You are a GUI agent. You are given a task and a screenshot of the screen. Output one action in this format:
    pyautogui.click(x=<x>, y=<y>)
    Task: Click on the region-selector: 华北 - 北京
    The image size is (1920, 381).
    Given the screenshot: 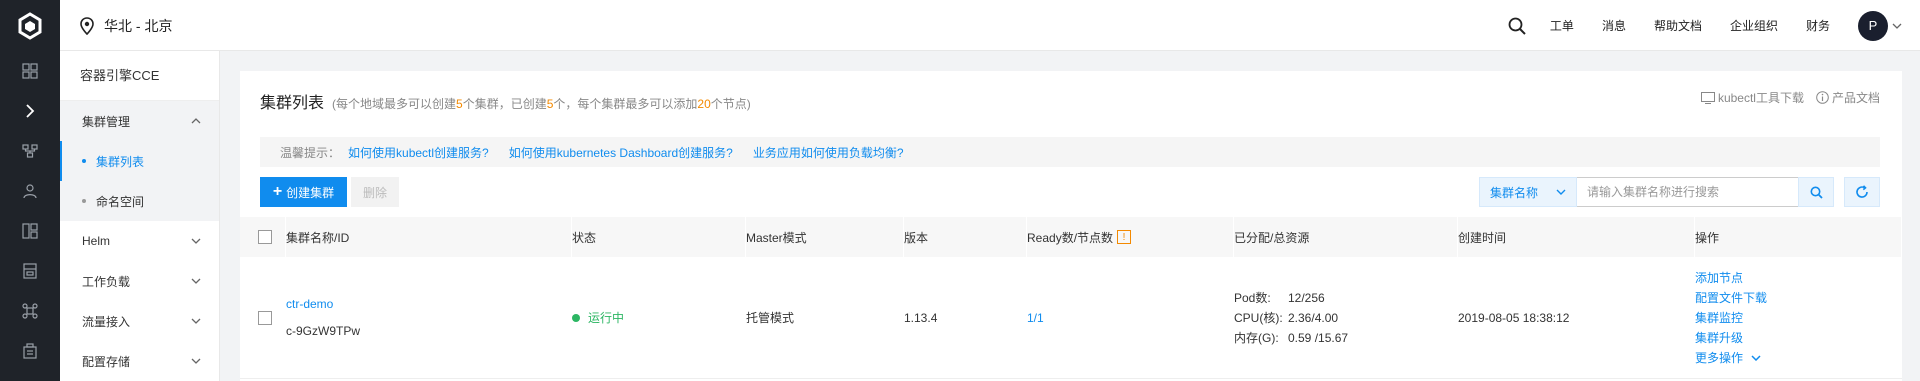 What is the action you would take?
    pyautogui.click(x=126, y=25)
    